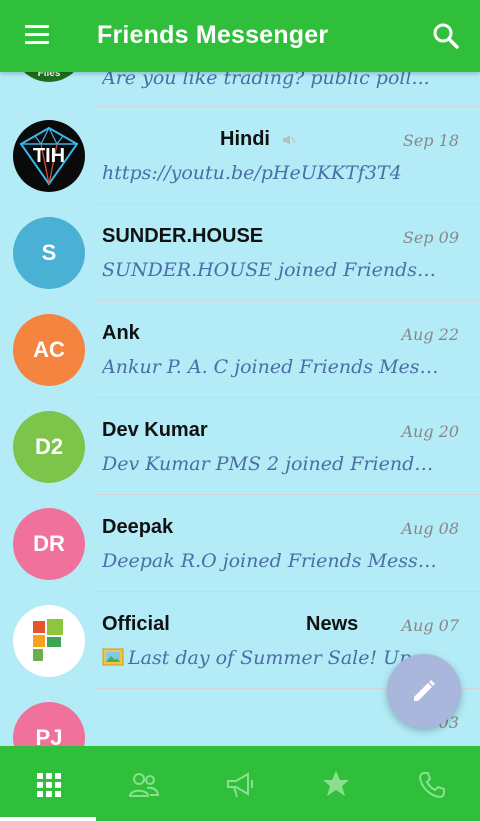  I want to click on star-icon, so click(336, 783).